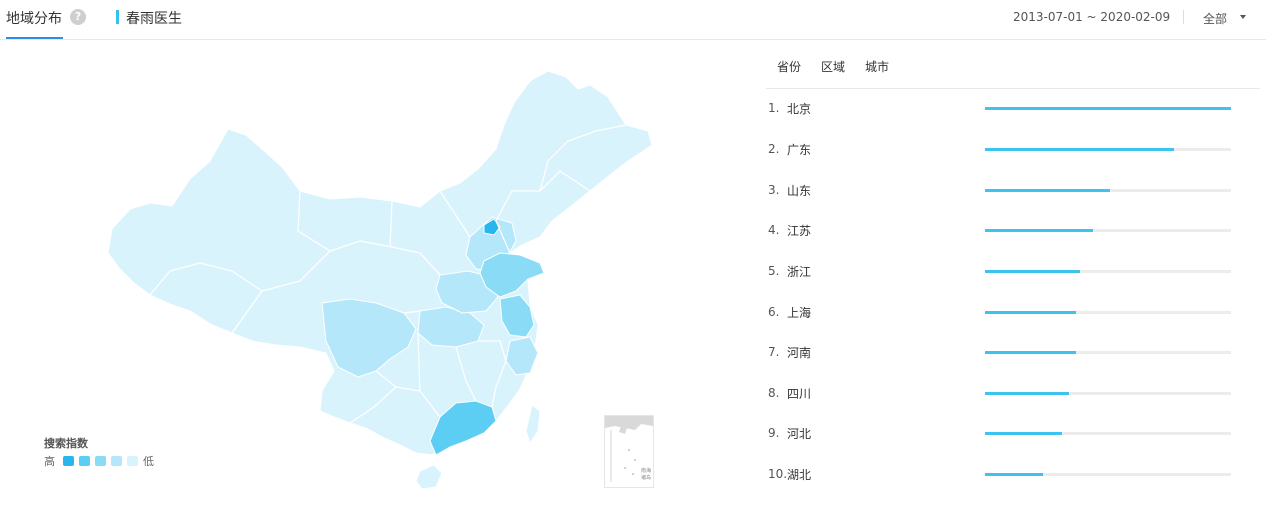 This screenshot has height=510, width=1266. I want to click on ranking-row: 4. 江苏, so click(1013, 231).